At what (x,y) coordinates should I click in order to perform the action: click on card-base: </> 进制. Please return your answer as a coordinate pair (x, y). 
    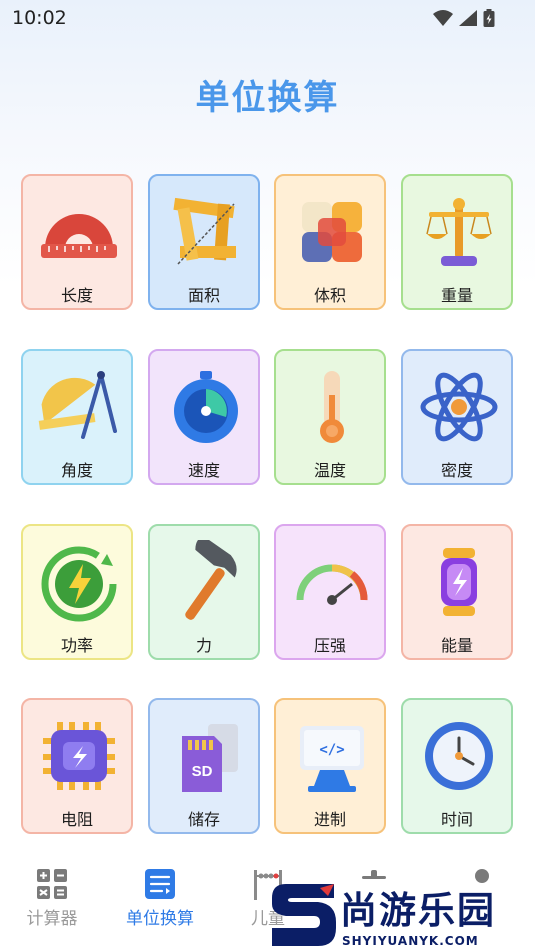
    Looking at the image, I should click on (330, 766).